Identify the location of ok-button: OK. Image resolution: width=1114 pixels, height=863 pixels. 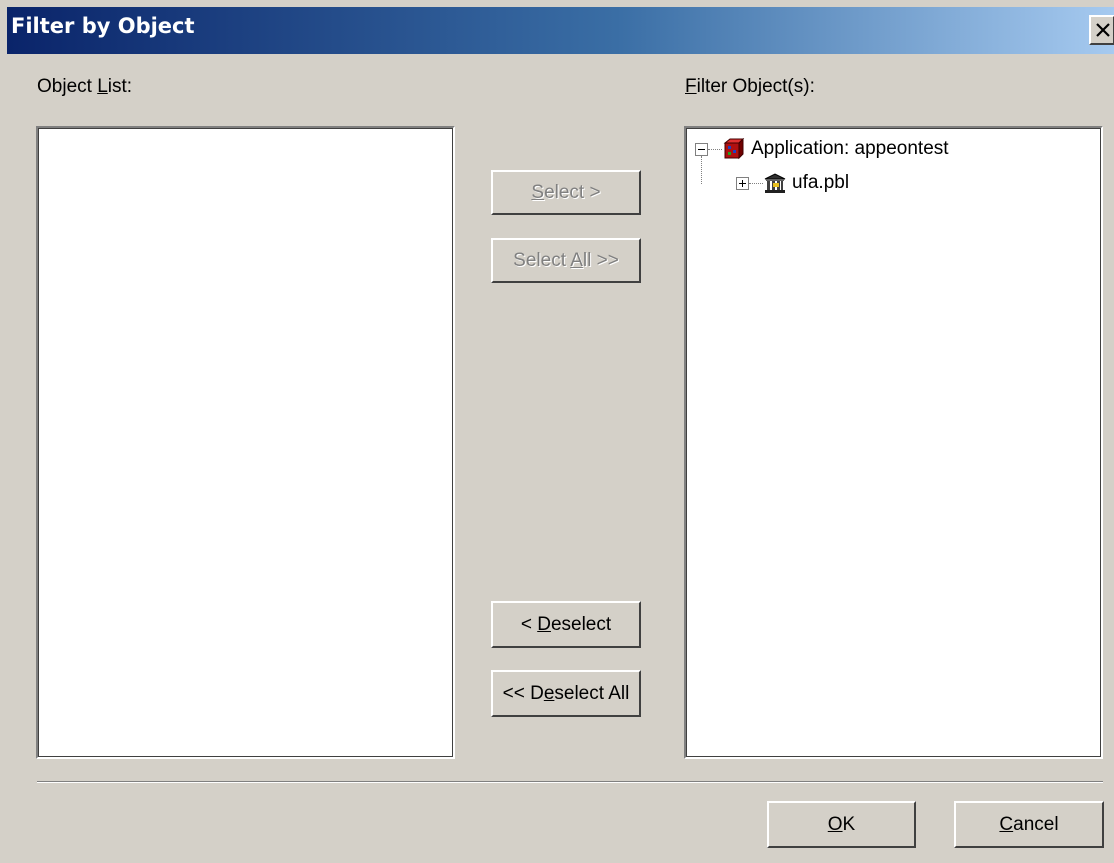
(841, 824).